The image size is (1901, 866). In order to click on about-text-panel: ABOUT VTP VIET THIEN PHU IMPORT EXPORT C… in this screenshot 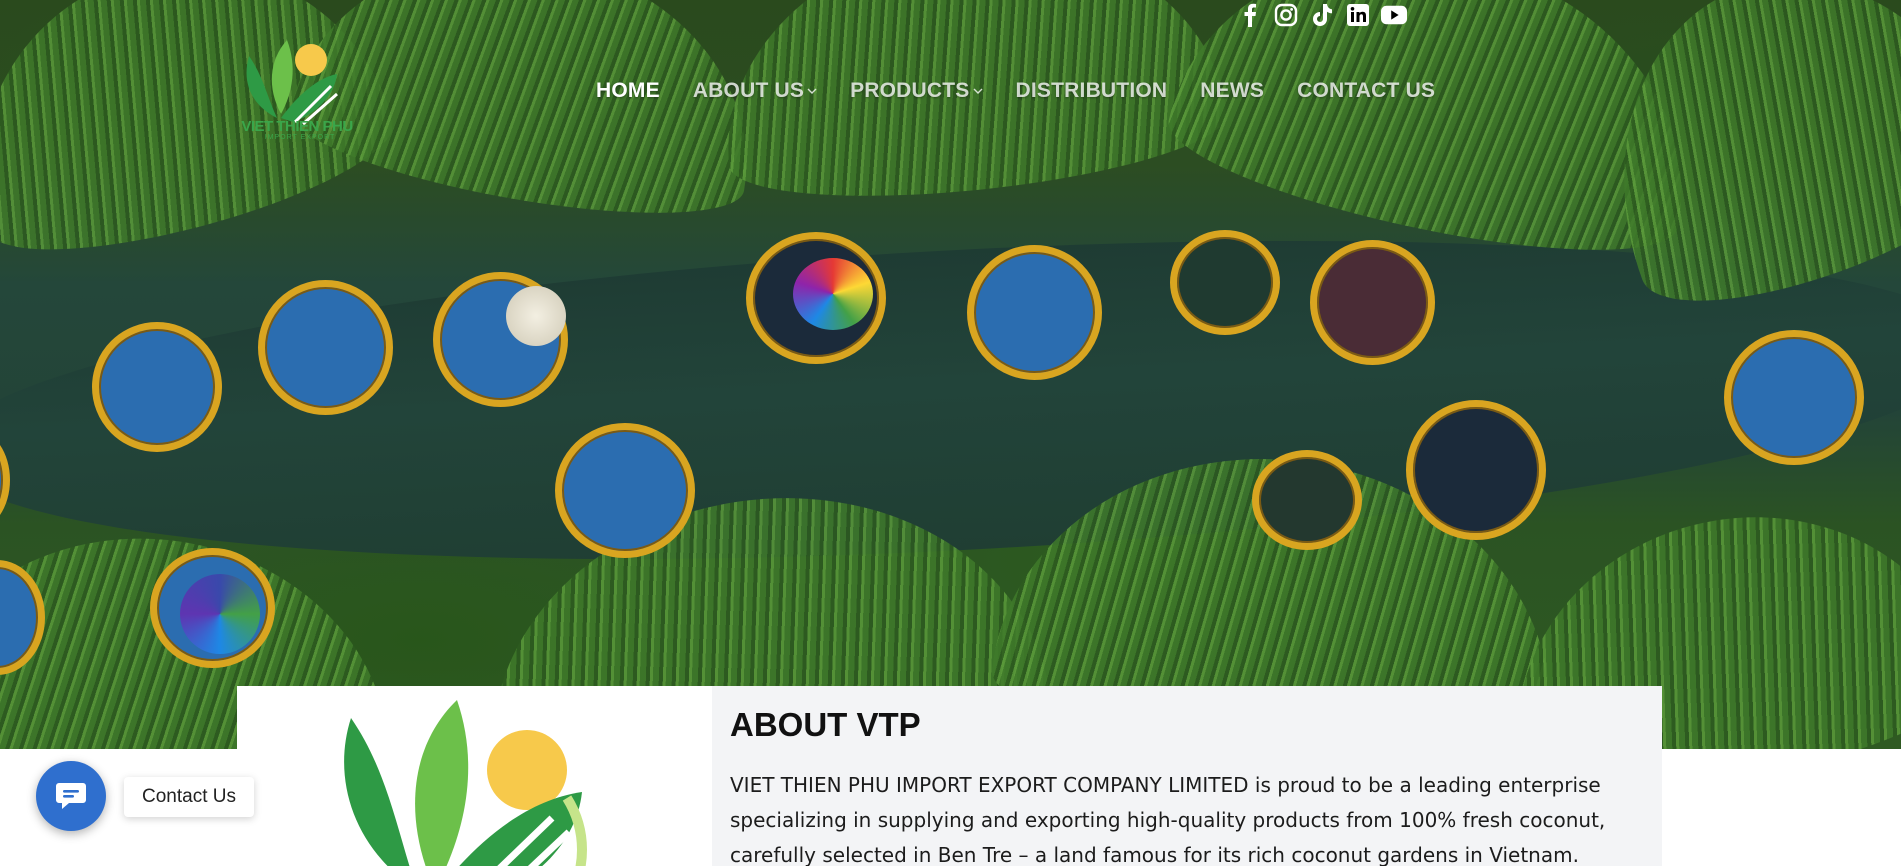, I will do `click(1187, 776)`.